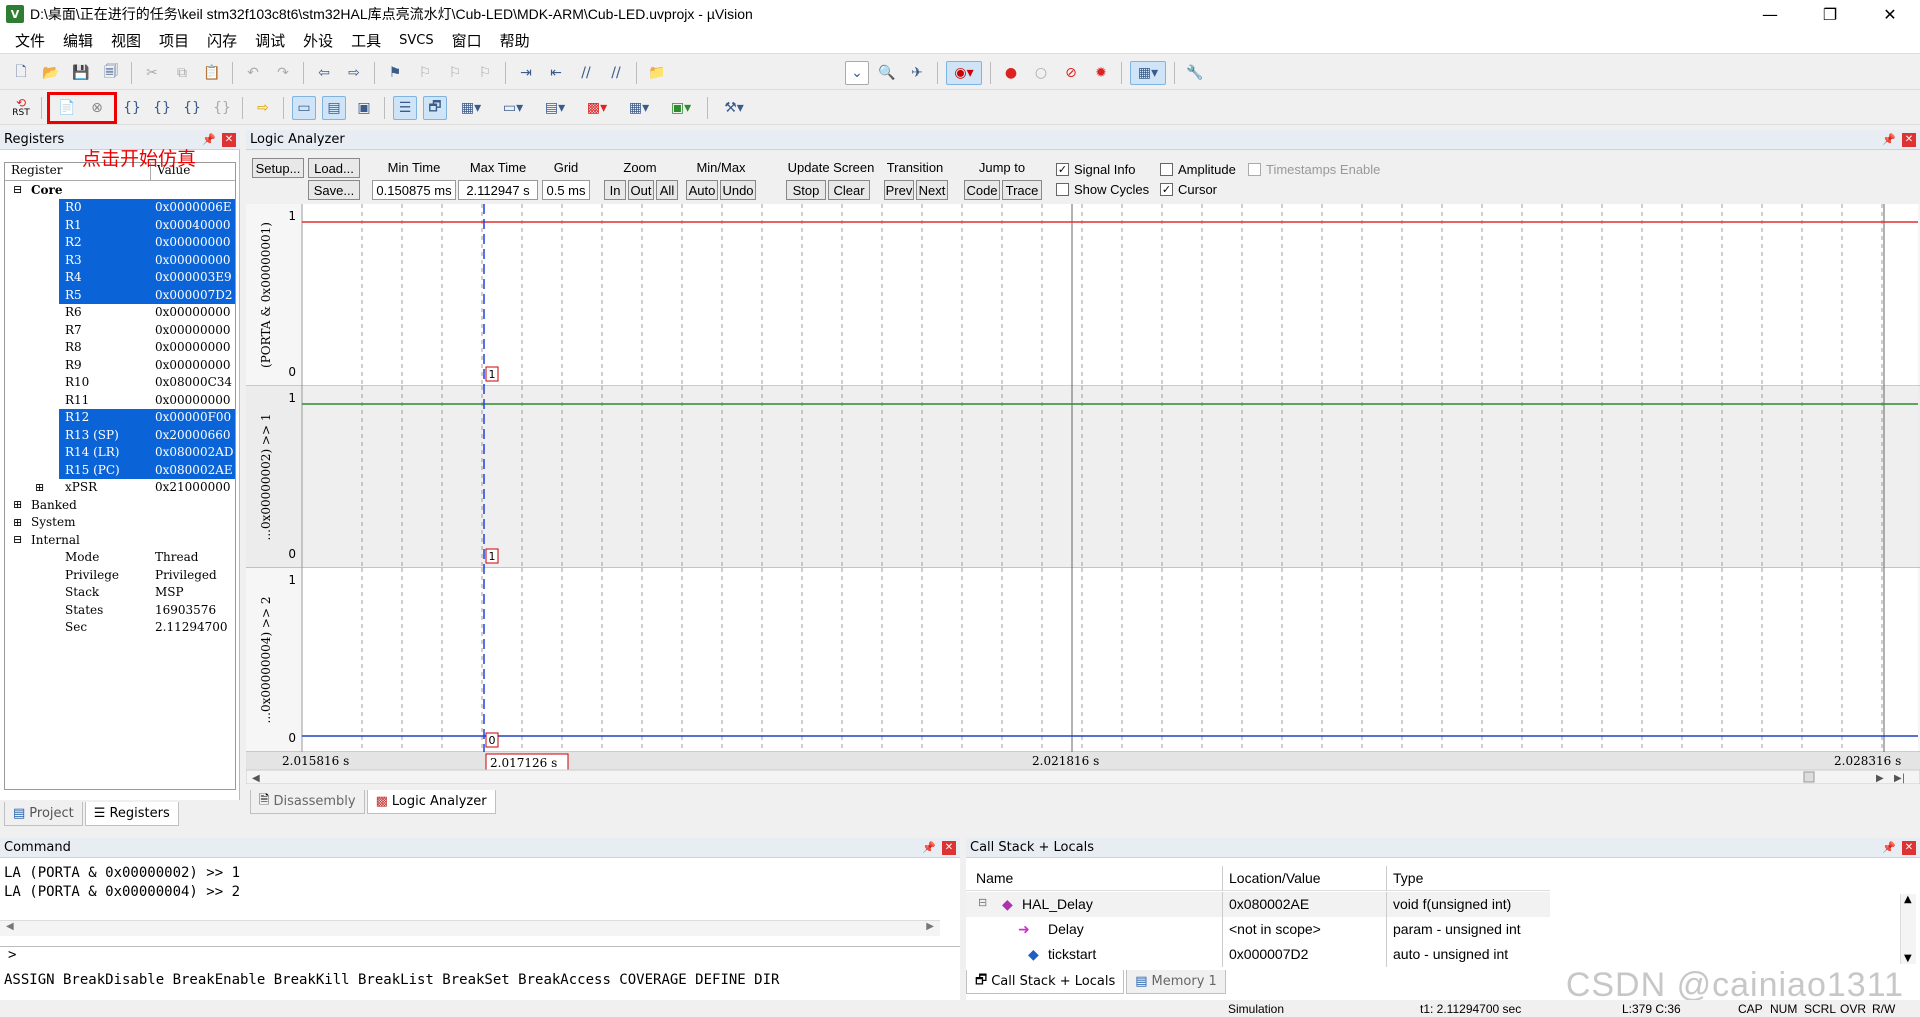 The height and width of the screenshot is (1017, 1920). Describe the element at coordinates (120, 593) in the screenshot. I see `register-row: Stack MSP` at that location.